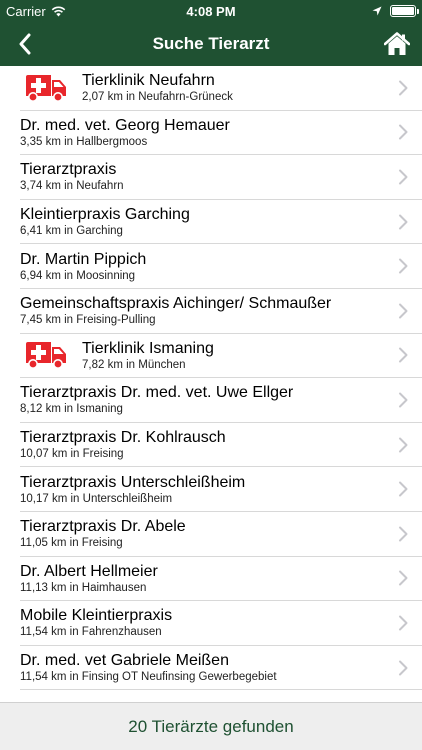  I want to click on carrier-label: Carrier, so click(26, 11).